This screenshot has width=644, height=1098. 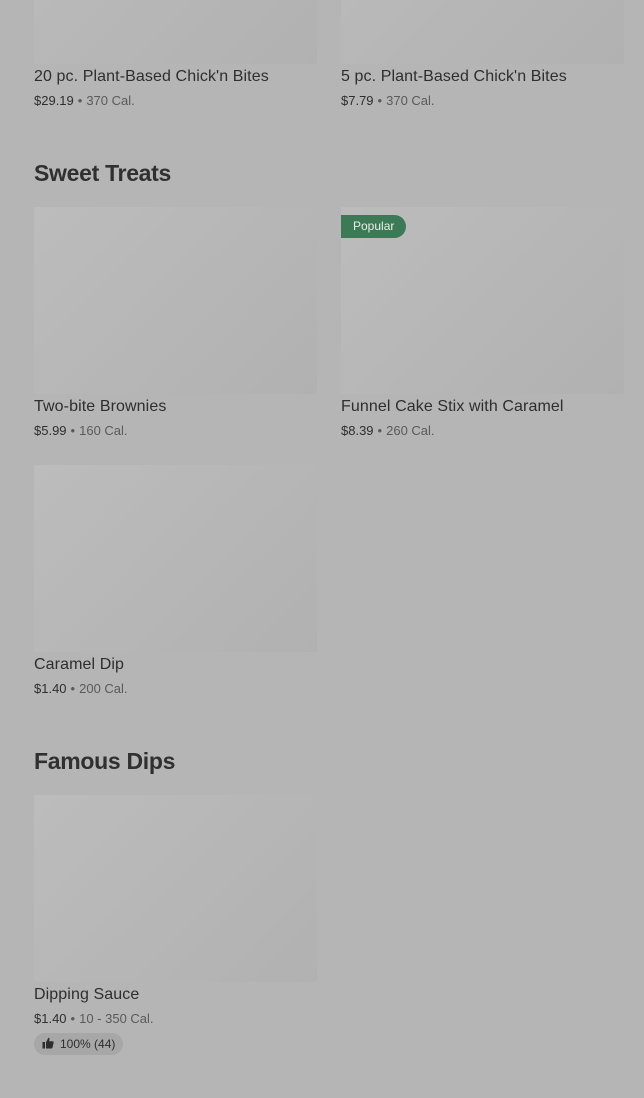 What do you see at coordinates (100, 406) in the screenshot?
I see `item-name: Two-bite Brownies` at bounding box center [100, 406].